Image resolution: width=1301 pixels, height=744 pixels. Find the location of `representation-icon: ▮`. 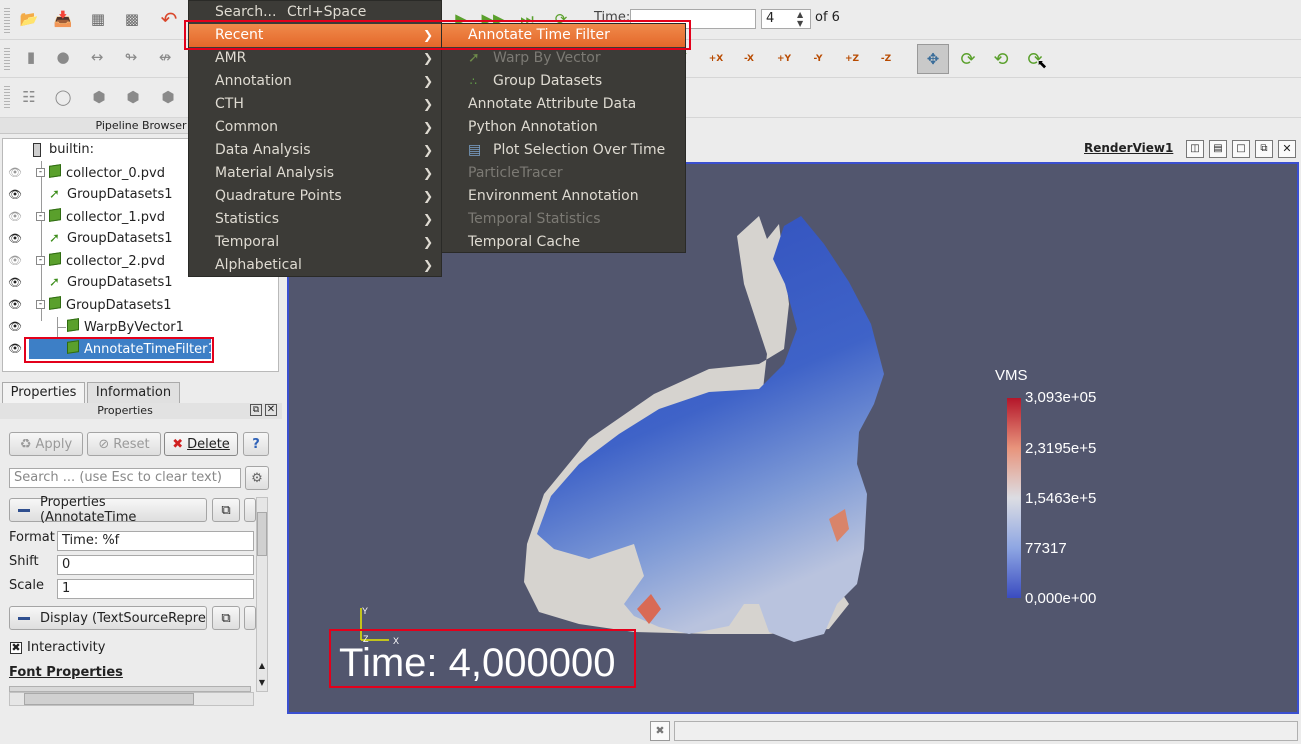

representation-icon: ▮ is located at coordinates (31, 57).